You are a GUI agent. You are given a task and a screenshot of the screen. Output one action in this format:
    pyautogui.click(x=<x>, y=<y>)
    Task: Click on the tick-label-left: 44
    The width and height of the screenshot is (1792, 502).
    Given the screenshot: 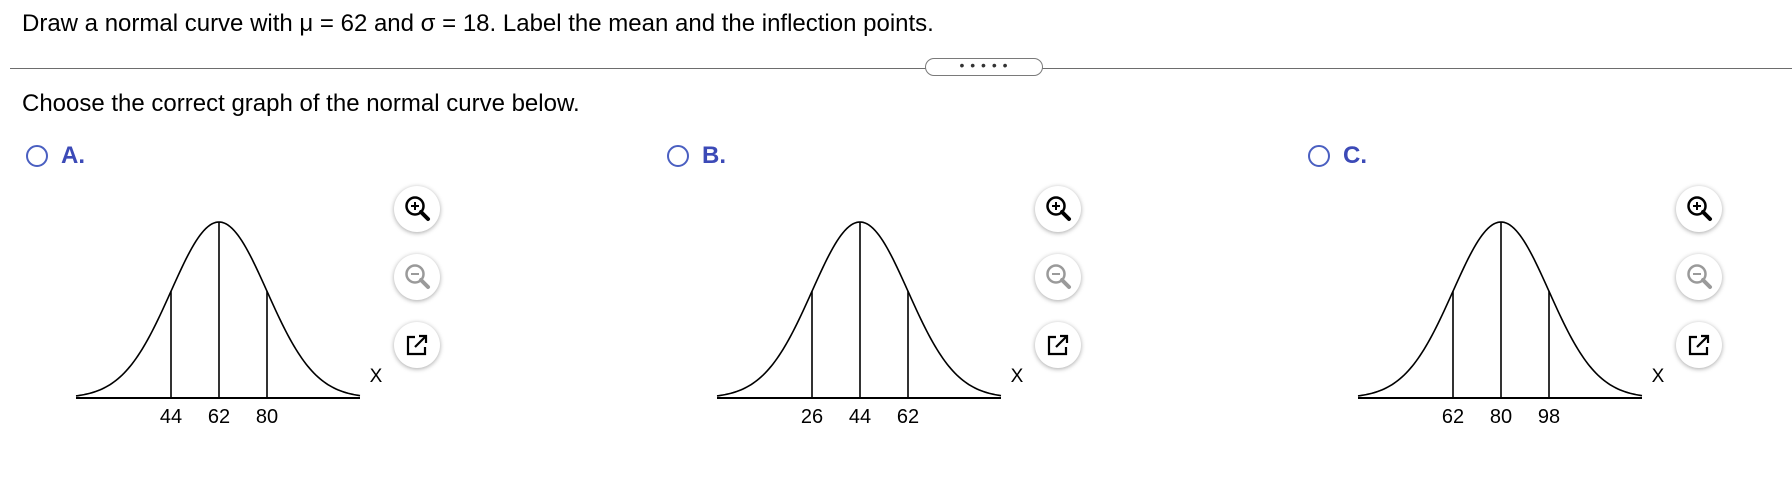 What is the action you would take?
    pyautogui.click(x=171, y=417)
    